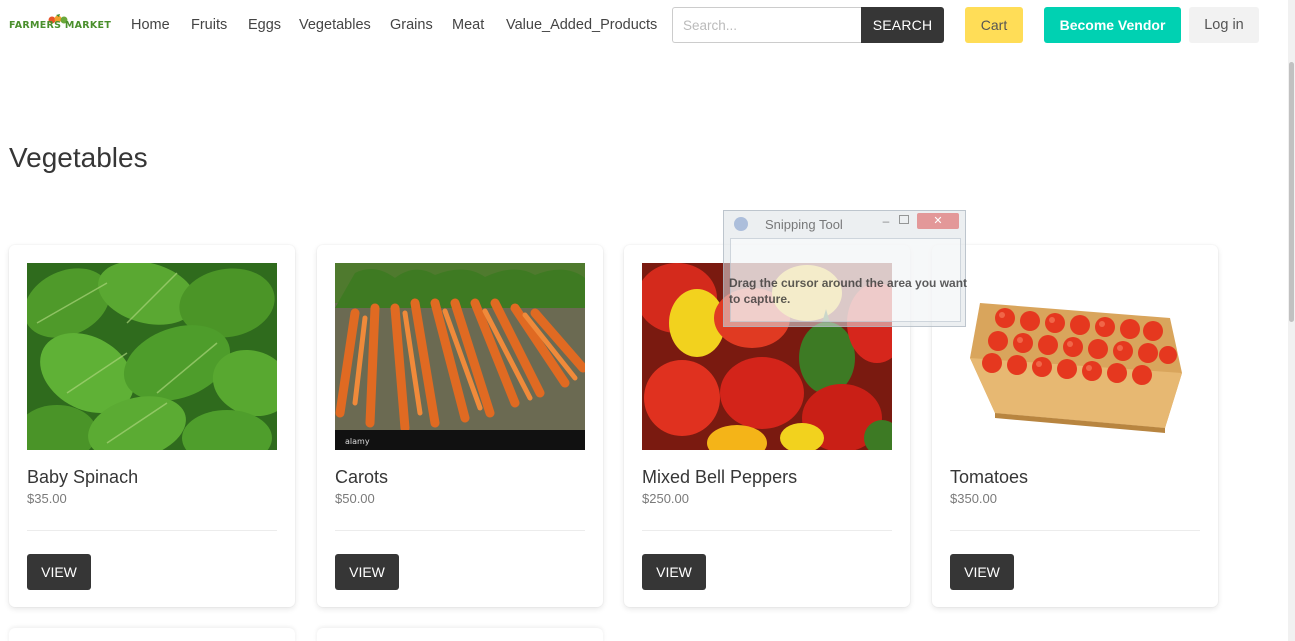  I want to click on nav-item-vegetables: Vegetables, so click(335, 25).